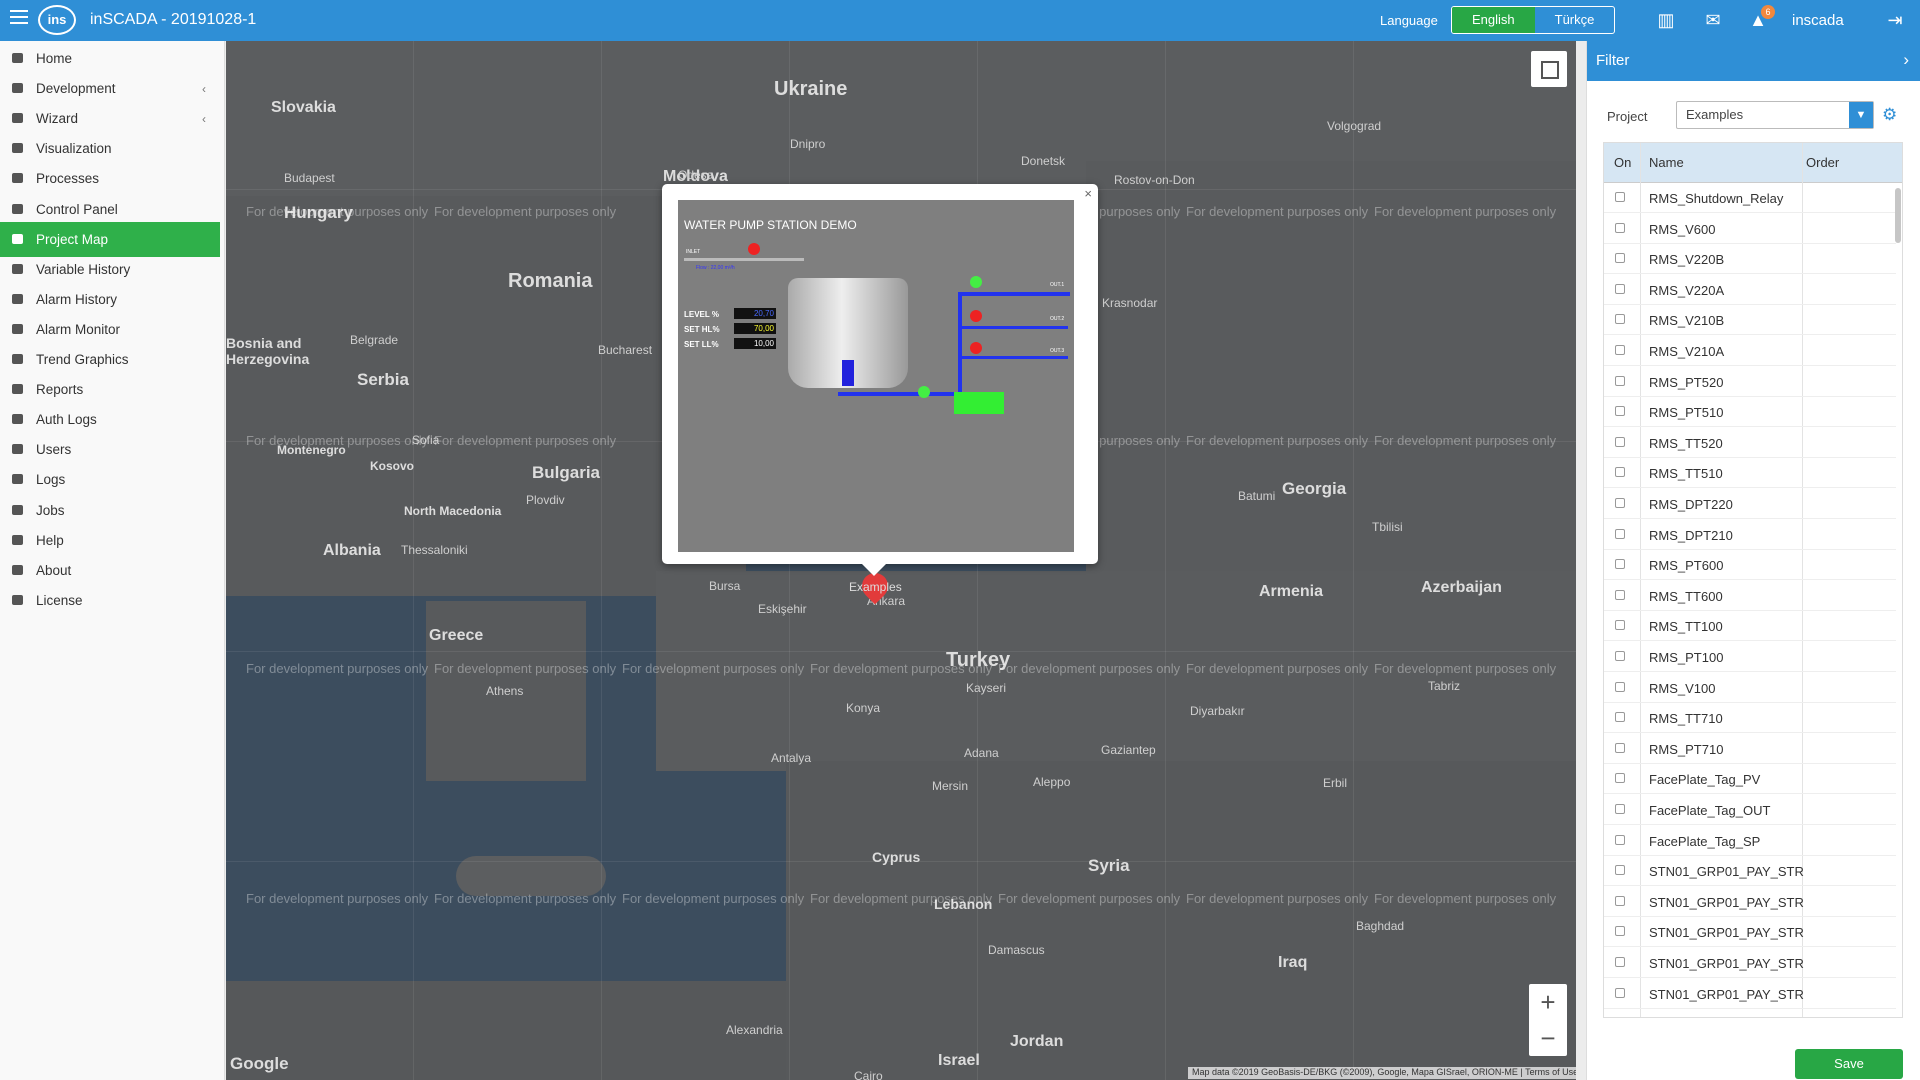  What do you see at coordinates (1043, 161) in the screenshot?
I see `city-label: Donetsk` at bounding box center [1043, 161].